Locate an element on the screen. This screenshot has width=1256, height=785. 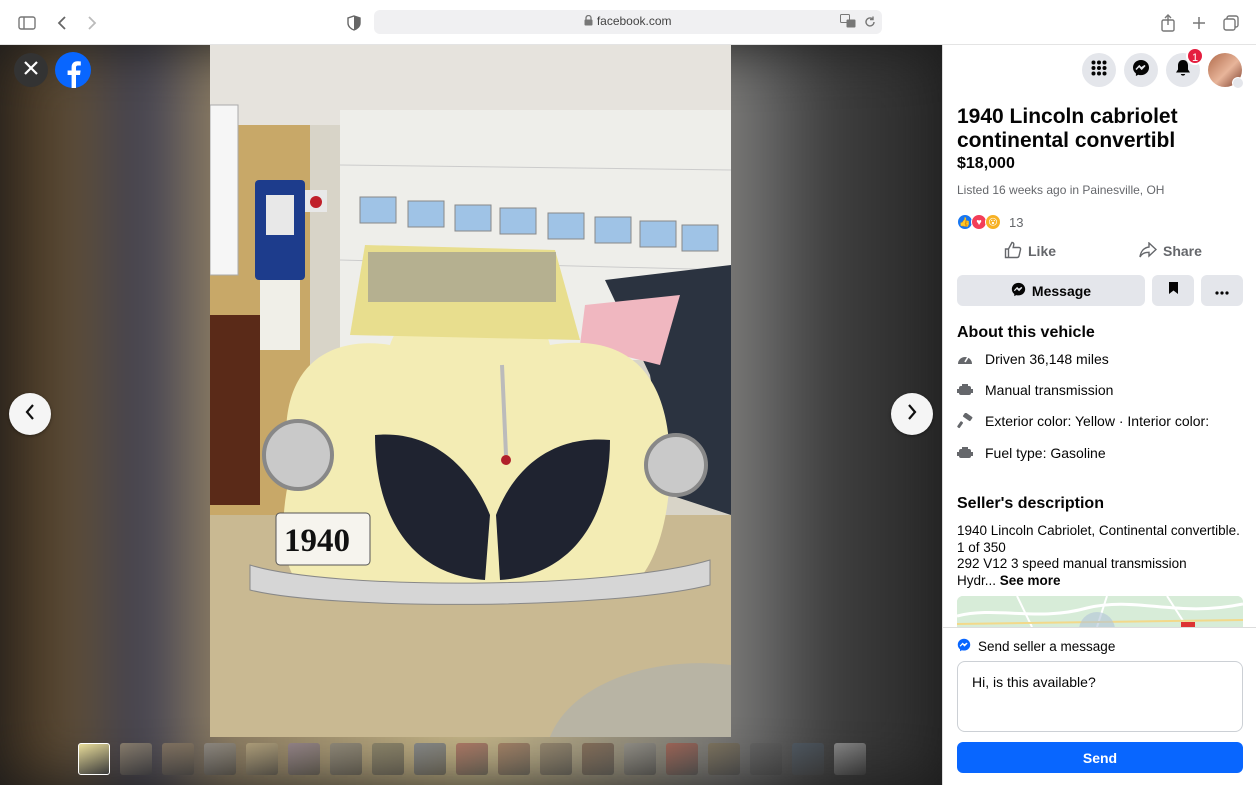
sidebar-icon is located at coordinates (27, 23).